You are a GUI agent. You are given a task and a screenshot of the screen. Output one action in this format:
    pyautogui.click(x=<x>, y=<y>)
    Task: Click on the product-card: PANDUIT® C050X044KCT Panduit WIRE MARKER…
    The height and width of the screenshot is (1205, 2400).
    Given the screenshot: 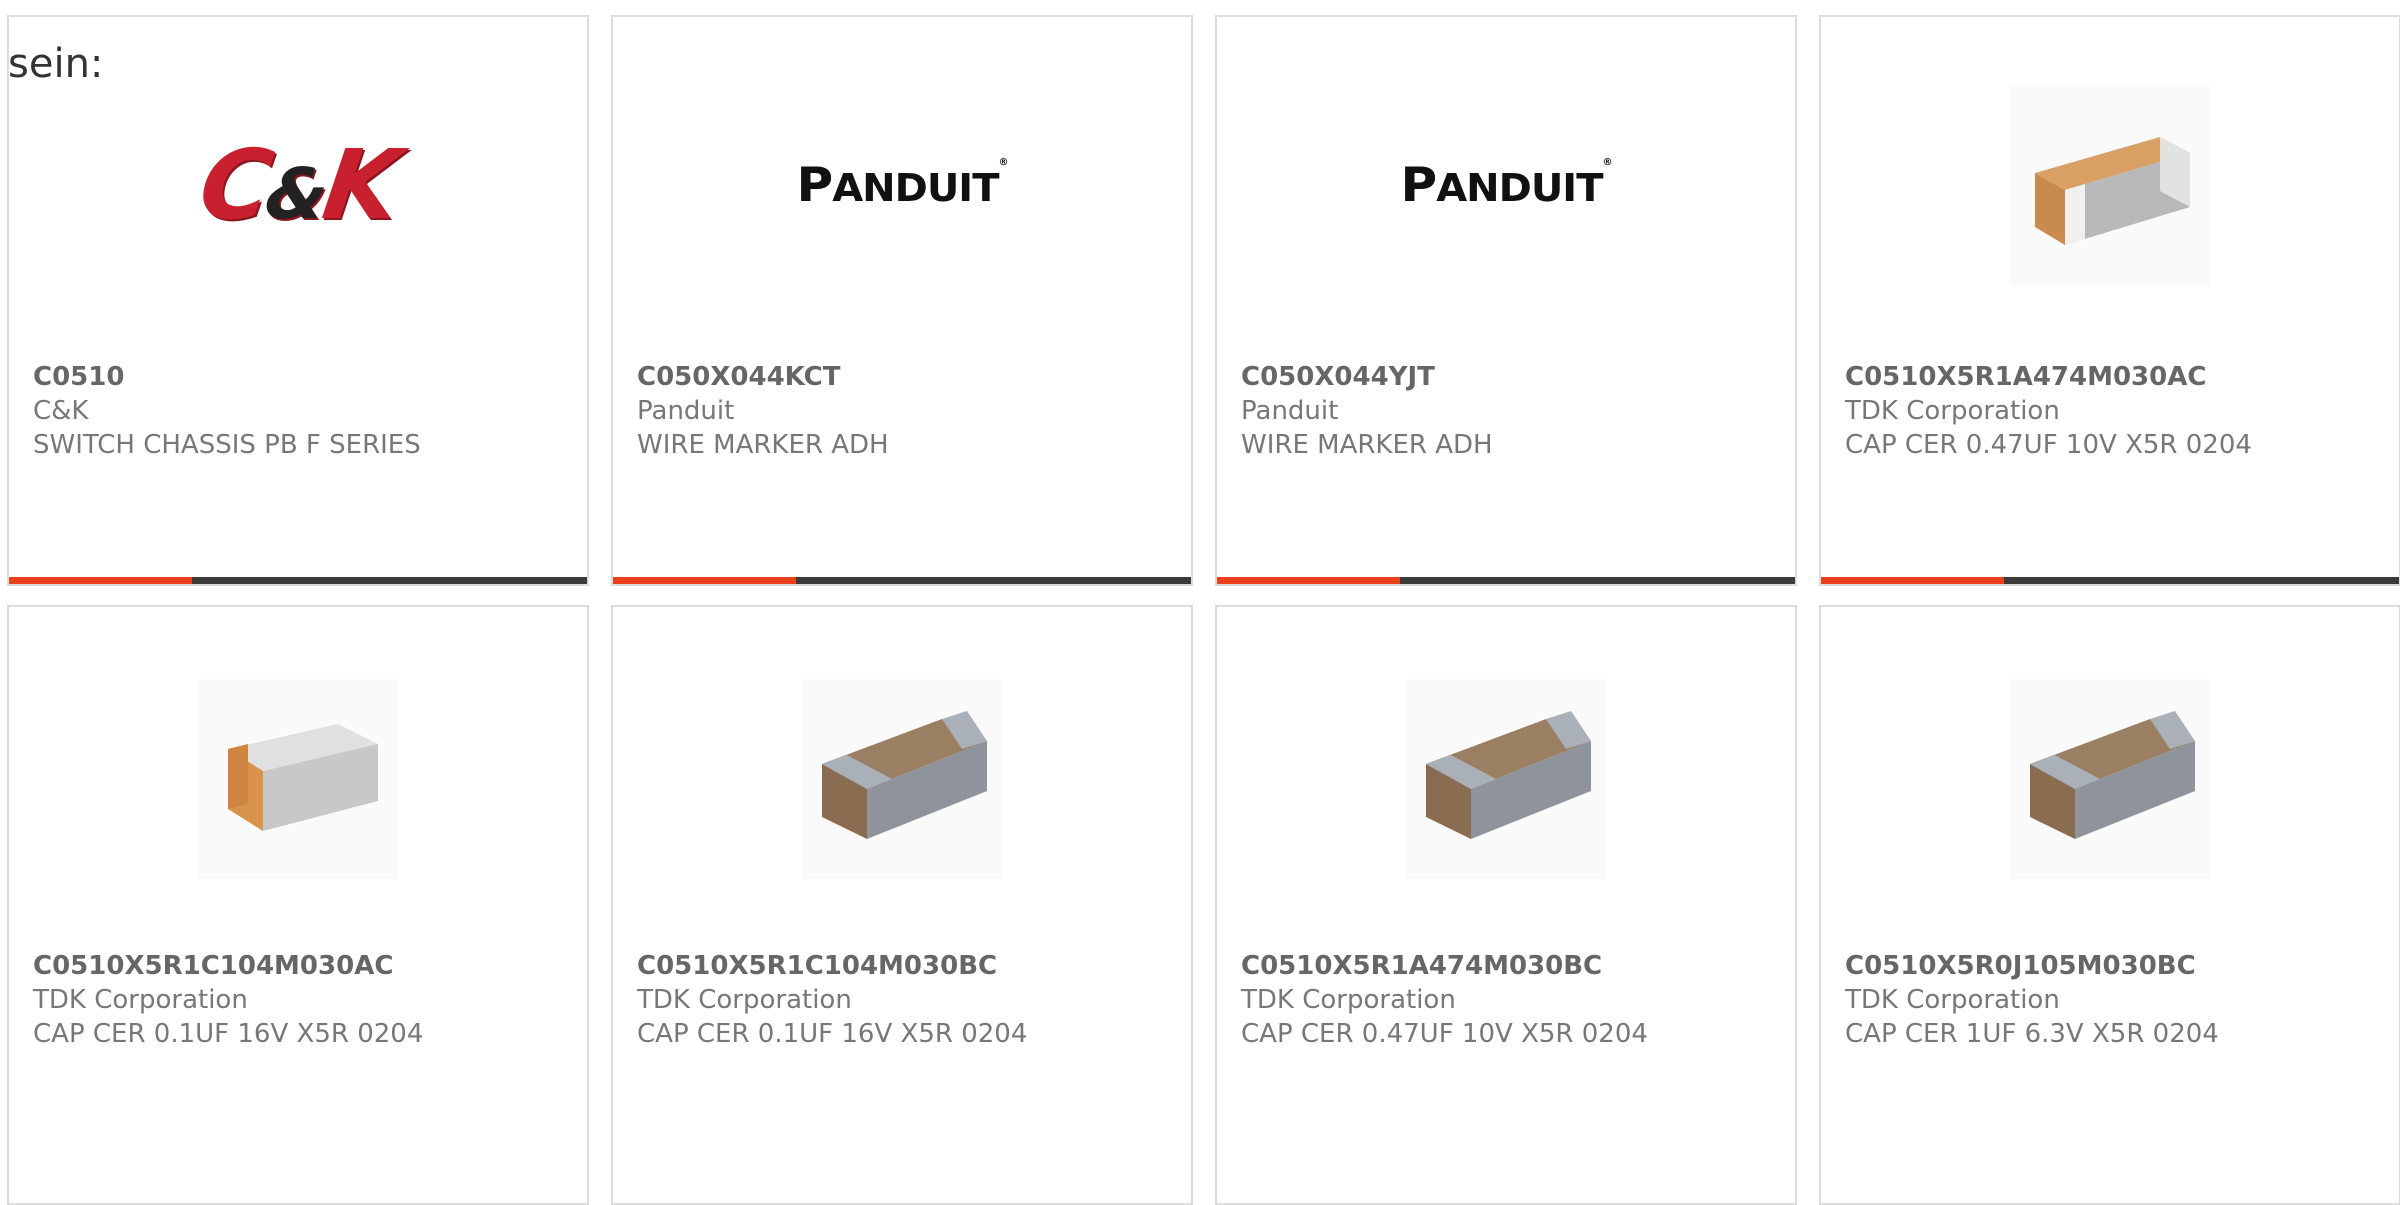 What is the action you would take?
    pyautogui.click(x=902, y=300)
    